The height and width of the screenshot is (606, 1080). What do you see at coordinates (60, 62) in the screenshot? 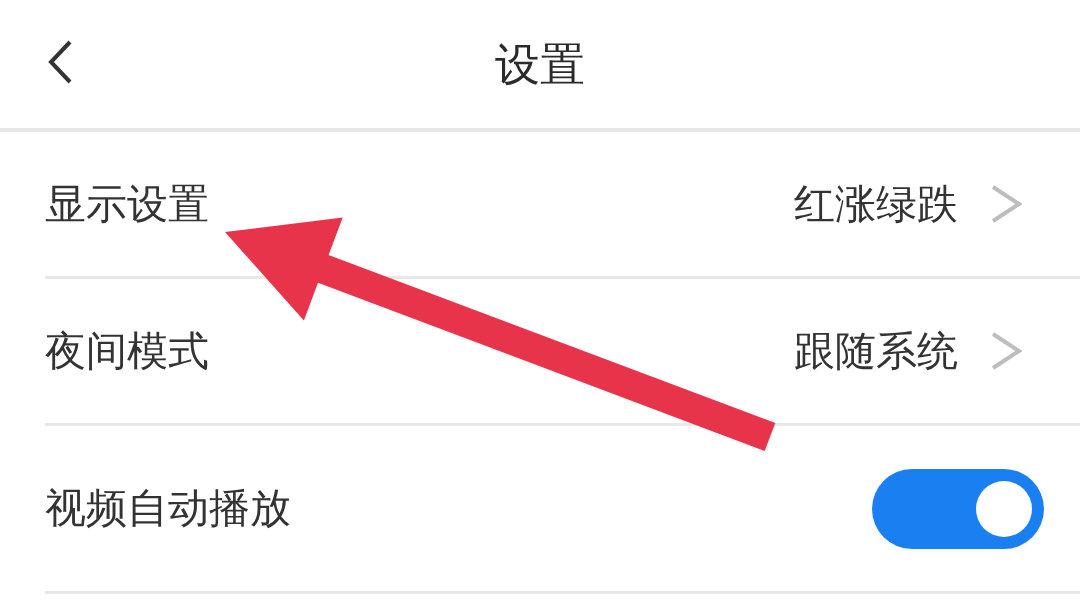
I see `back-icon` at bounding box center [60, 62].